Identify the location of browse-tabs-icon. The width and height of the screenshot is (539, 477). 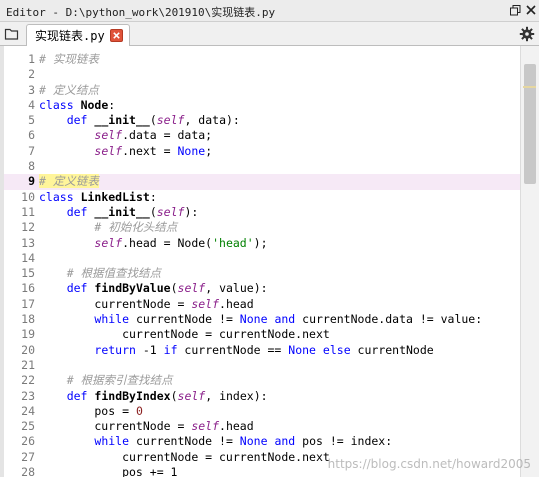
(12, 34).